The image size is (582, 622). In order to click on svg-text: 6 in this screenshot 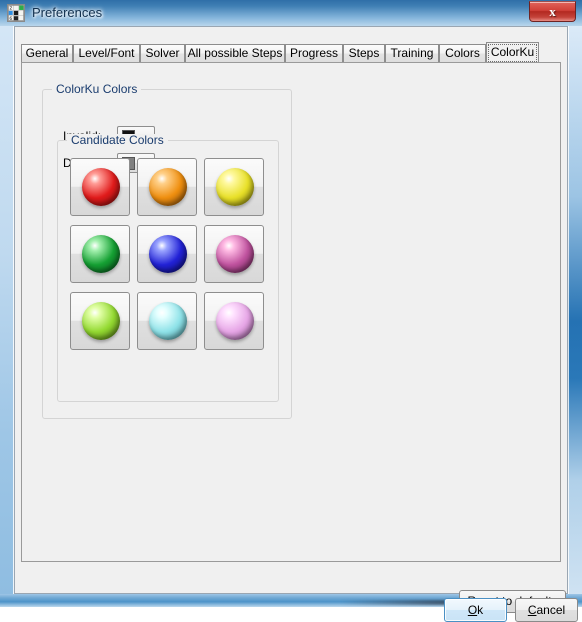, I will do `click(10, 18)`.